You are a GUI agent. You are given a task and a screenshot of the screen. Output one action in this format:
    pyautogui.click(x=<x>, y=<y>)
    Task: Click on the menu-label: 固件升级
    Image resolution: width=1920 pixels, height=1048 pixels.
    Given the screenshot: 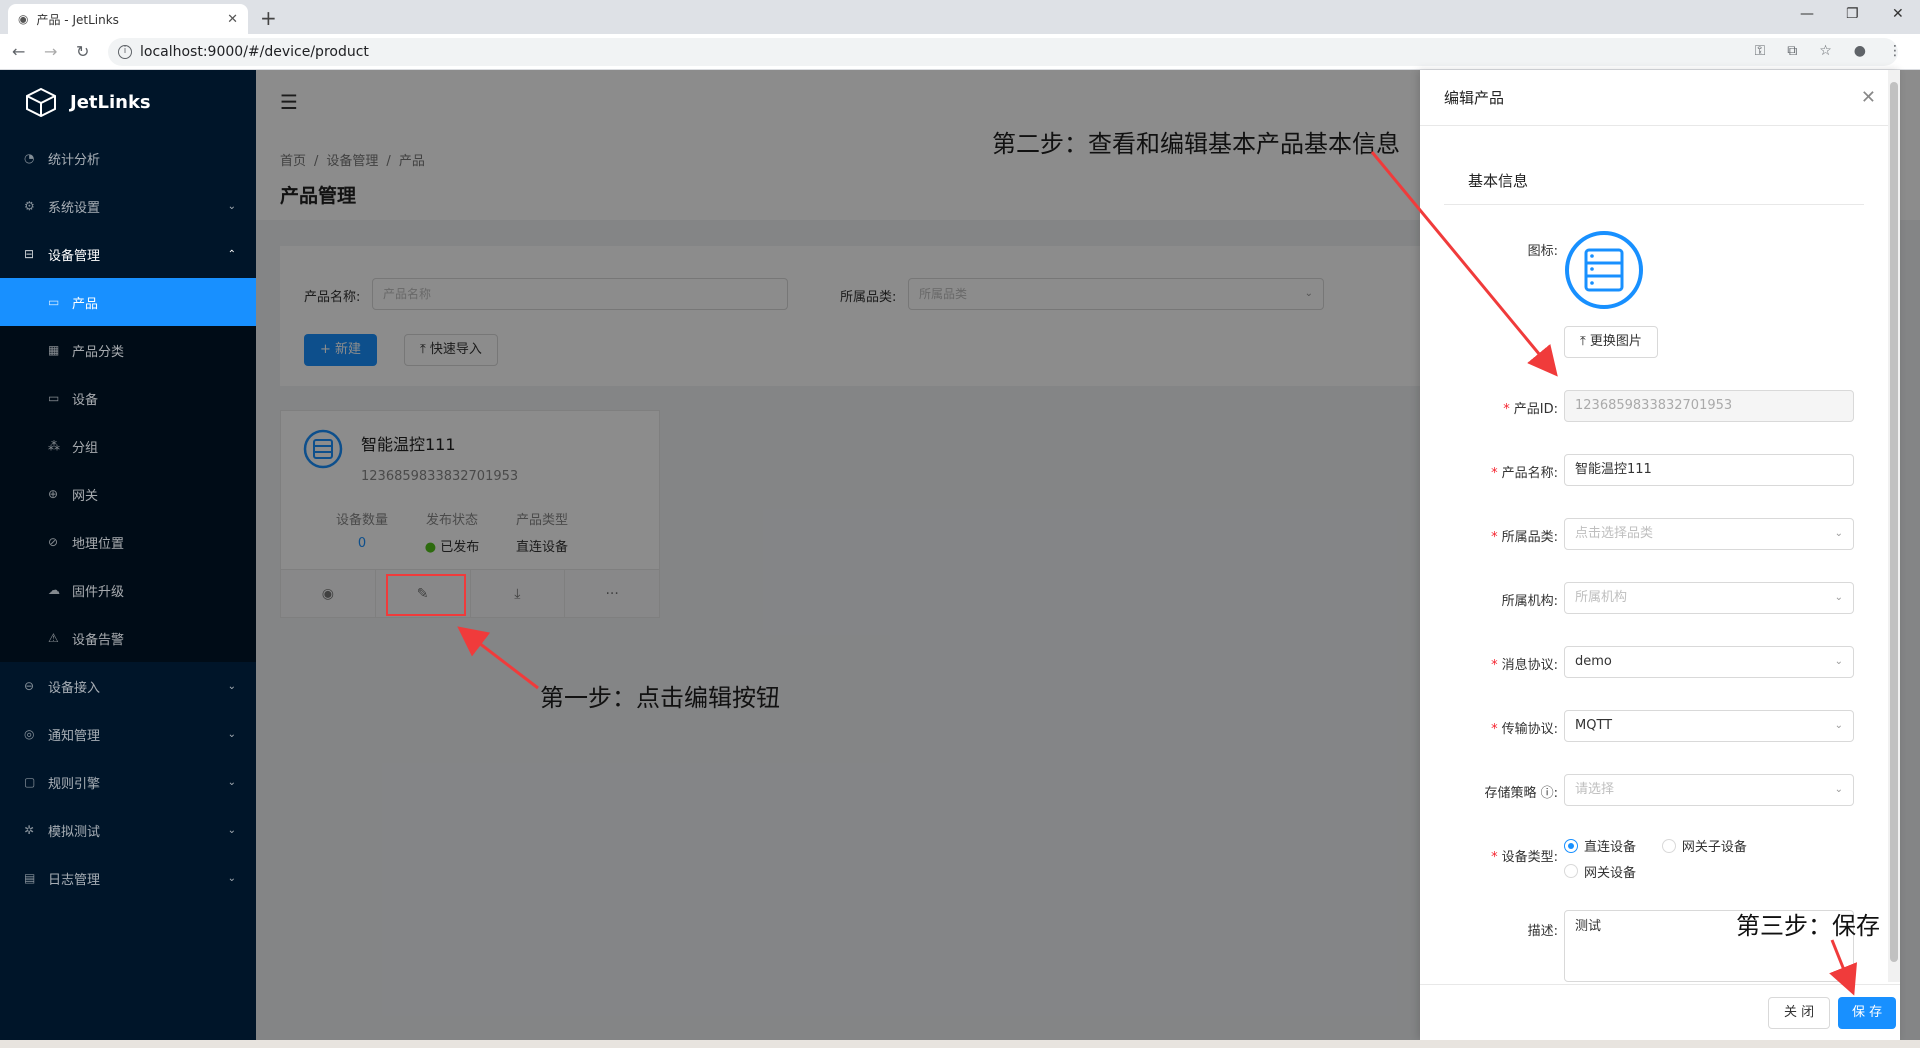 What is the action you would take?
    pyautogui.click(x=98, y=592)
    